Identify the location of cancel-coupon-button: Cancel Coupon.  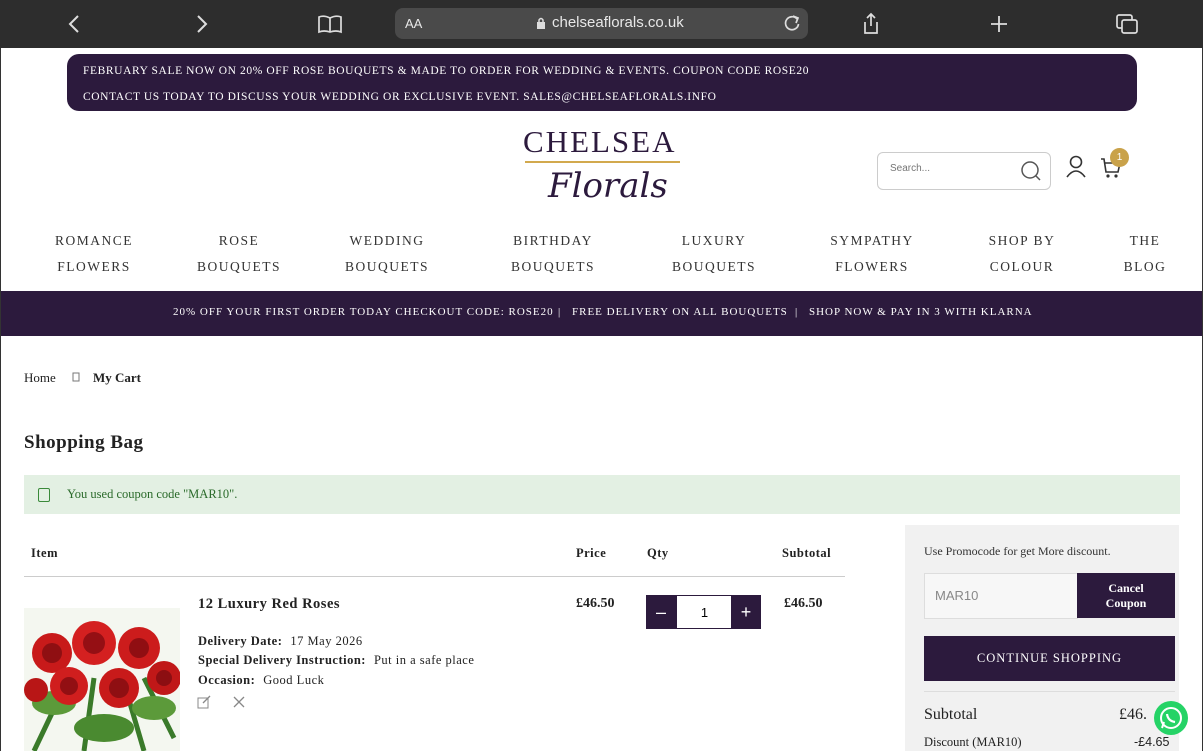
(1126, 595).